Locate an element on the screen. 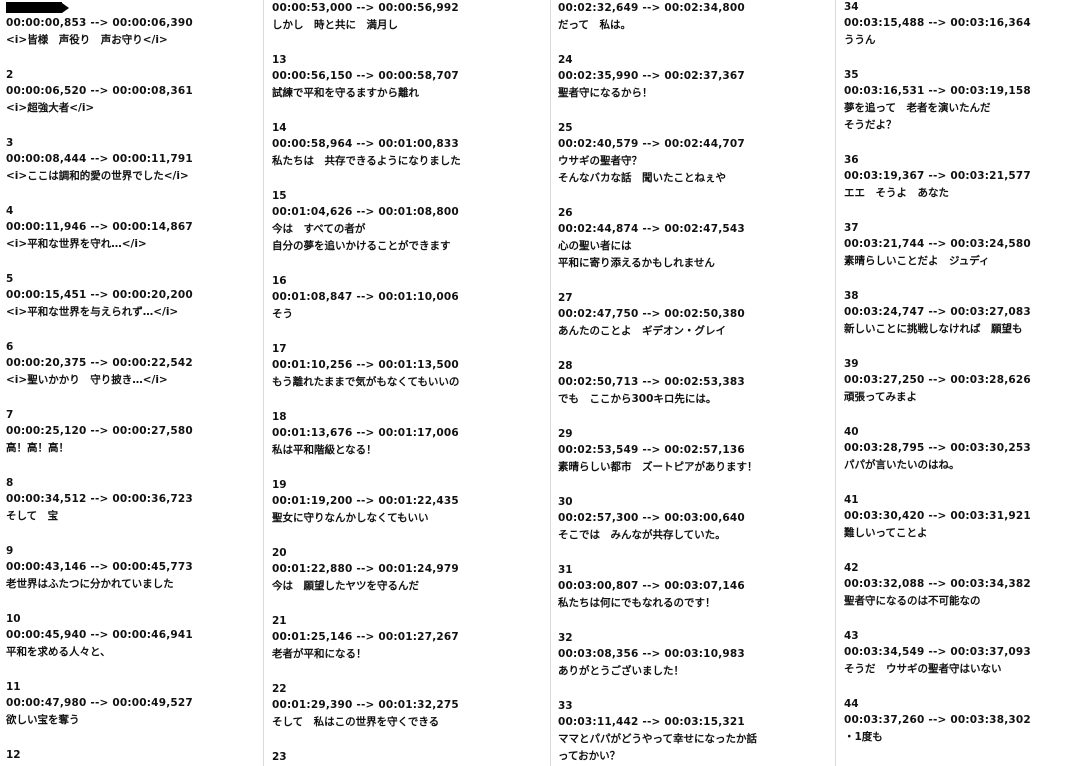 The width and height of the screenshot is (1080, 766). cue-number: 16 is located at coordinates (279, 281).